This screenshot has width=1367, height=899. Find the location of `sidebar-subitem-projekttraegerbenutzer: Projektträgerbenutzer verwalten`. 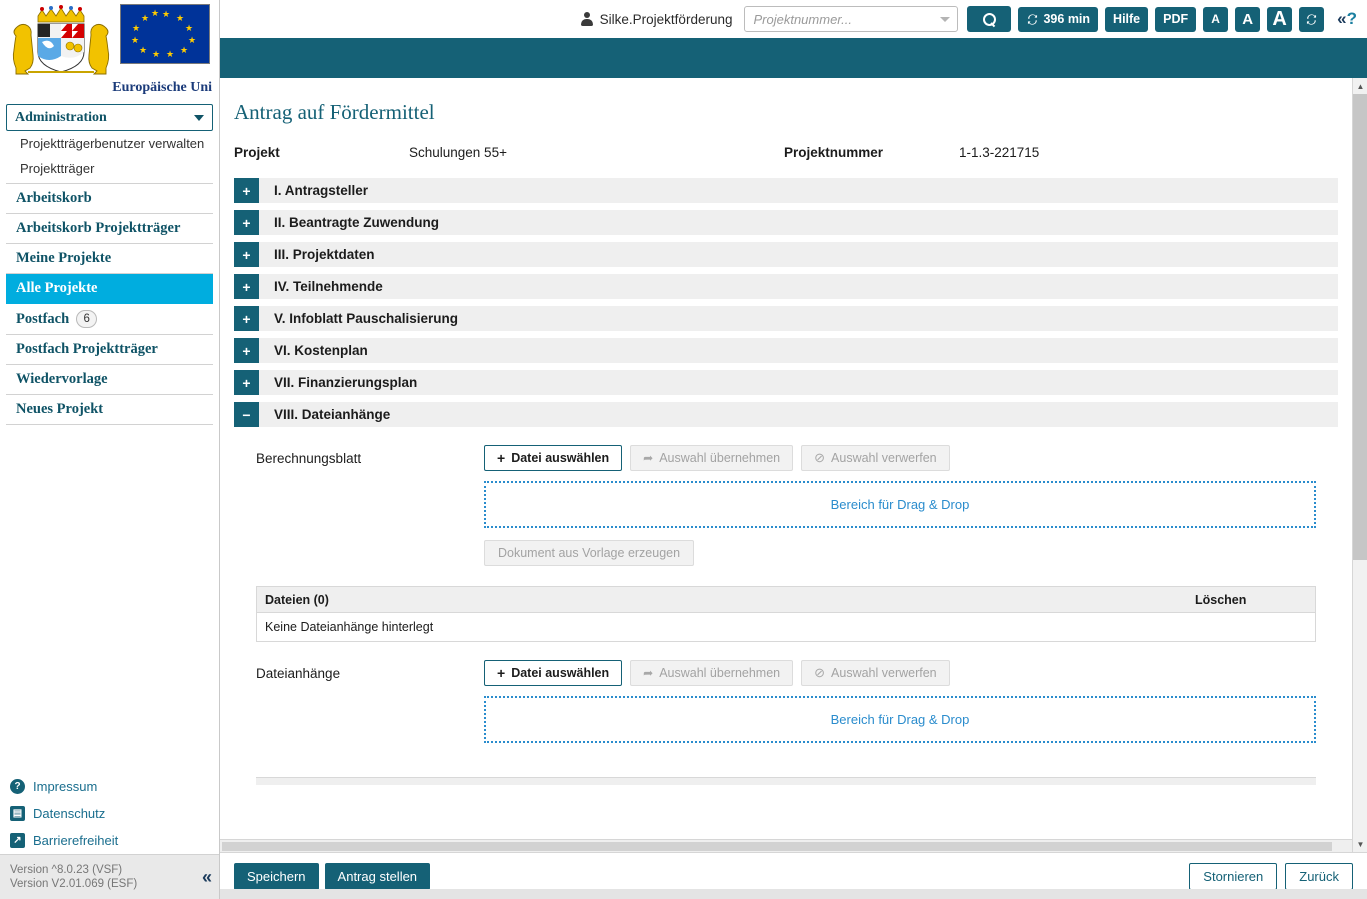

sidebar-subitem-projekttraegerbenutzer: Projektträgerbenutzer verwalten is located at coordinates (109, 143).